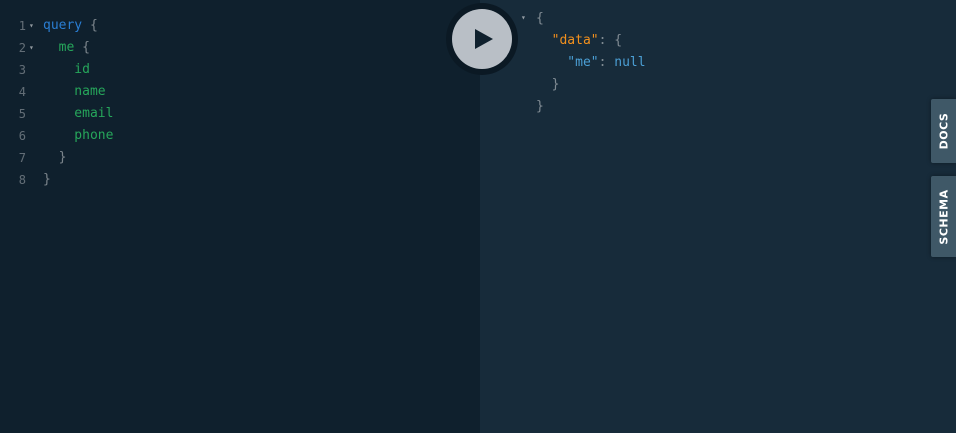 This screenshot has height=433, width=956. I want to click on result-fold-icon: ▾, so click(523, 18).